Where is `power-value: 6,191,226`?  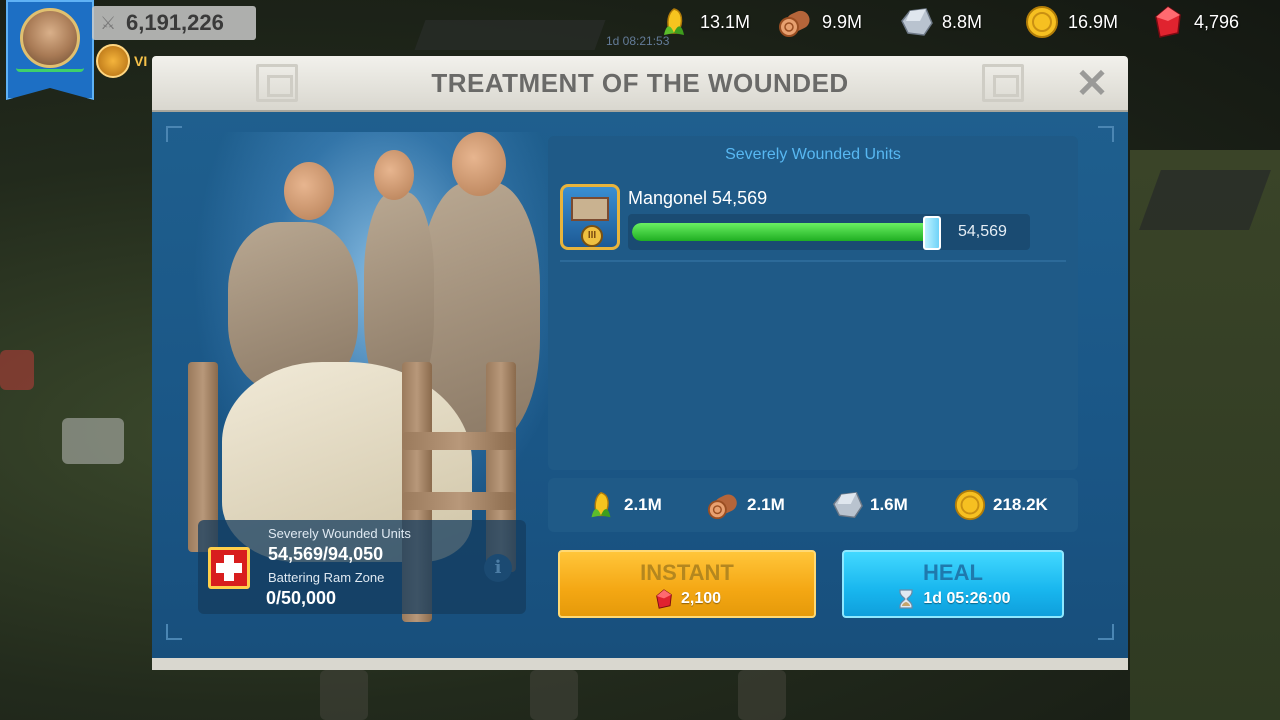
power-value: 6,191,226 is located at coordinates (175, 22).